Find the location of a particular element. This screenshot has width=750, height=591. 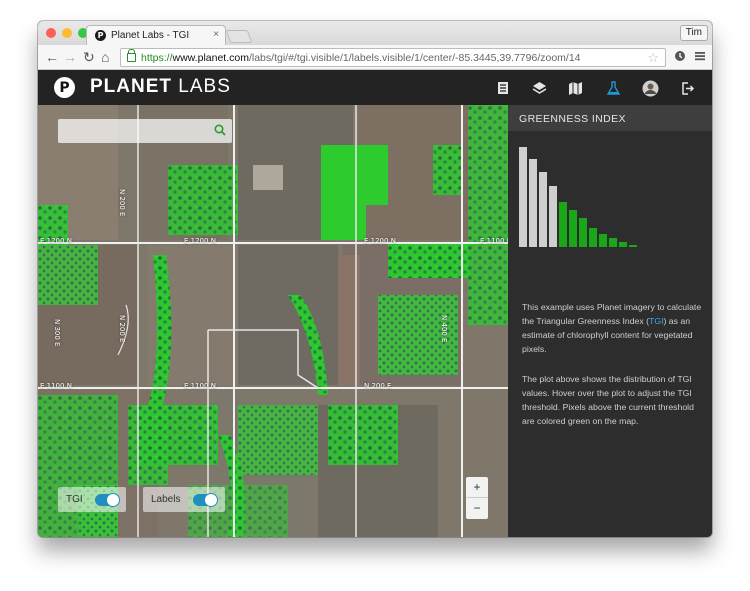

layers-icon is located at coordinates (539, 88).